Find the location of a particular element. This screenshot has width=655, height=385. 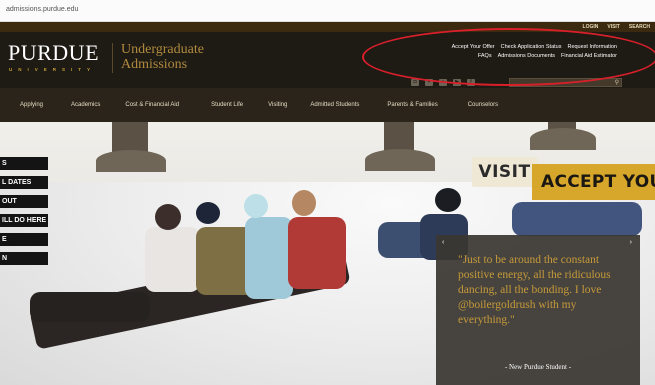

quick-link-request-info: Request Information is located at coordinates (592, 47).